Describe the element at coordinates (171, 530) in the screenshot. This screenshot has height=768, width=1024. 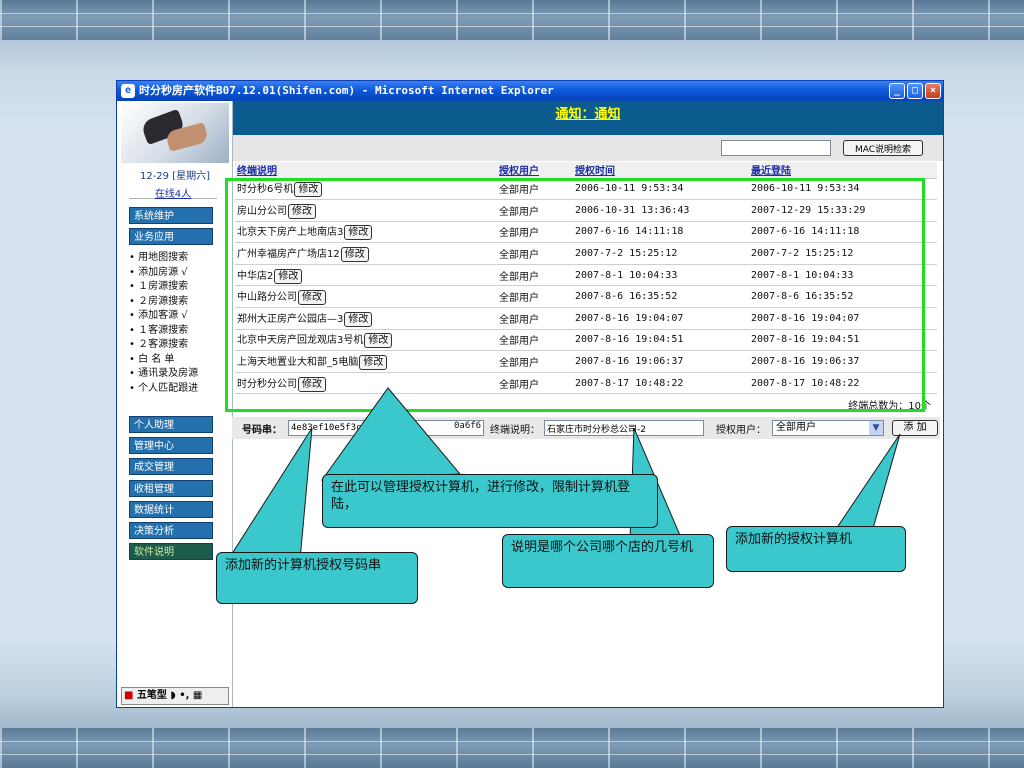
I see `nav-item-bottom-6: 决策分析` at that location.